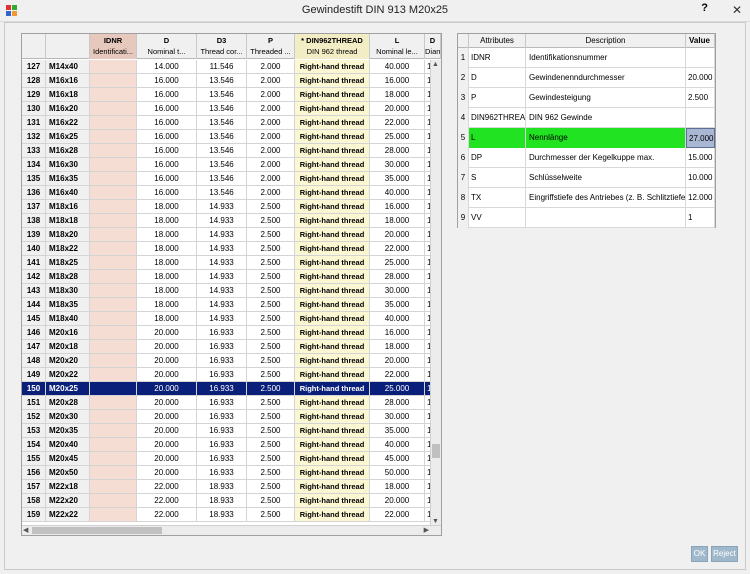 This screenshot has width=750, height=574. What do you see at coordinates (68, 192) in the screenshot?
I see `row-name: M16x40` at bounding box center [68, 192].